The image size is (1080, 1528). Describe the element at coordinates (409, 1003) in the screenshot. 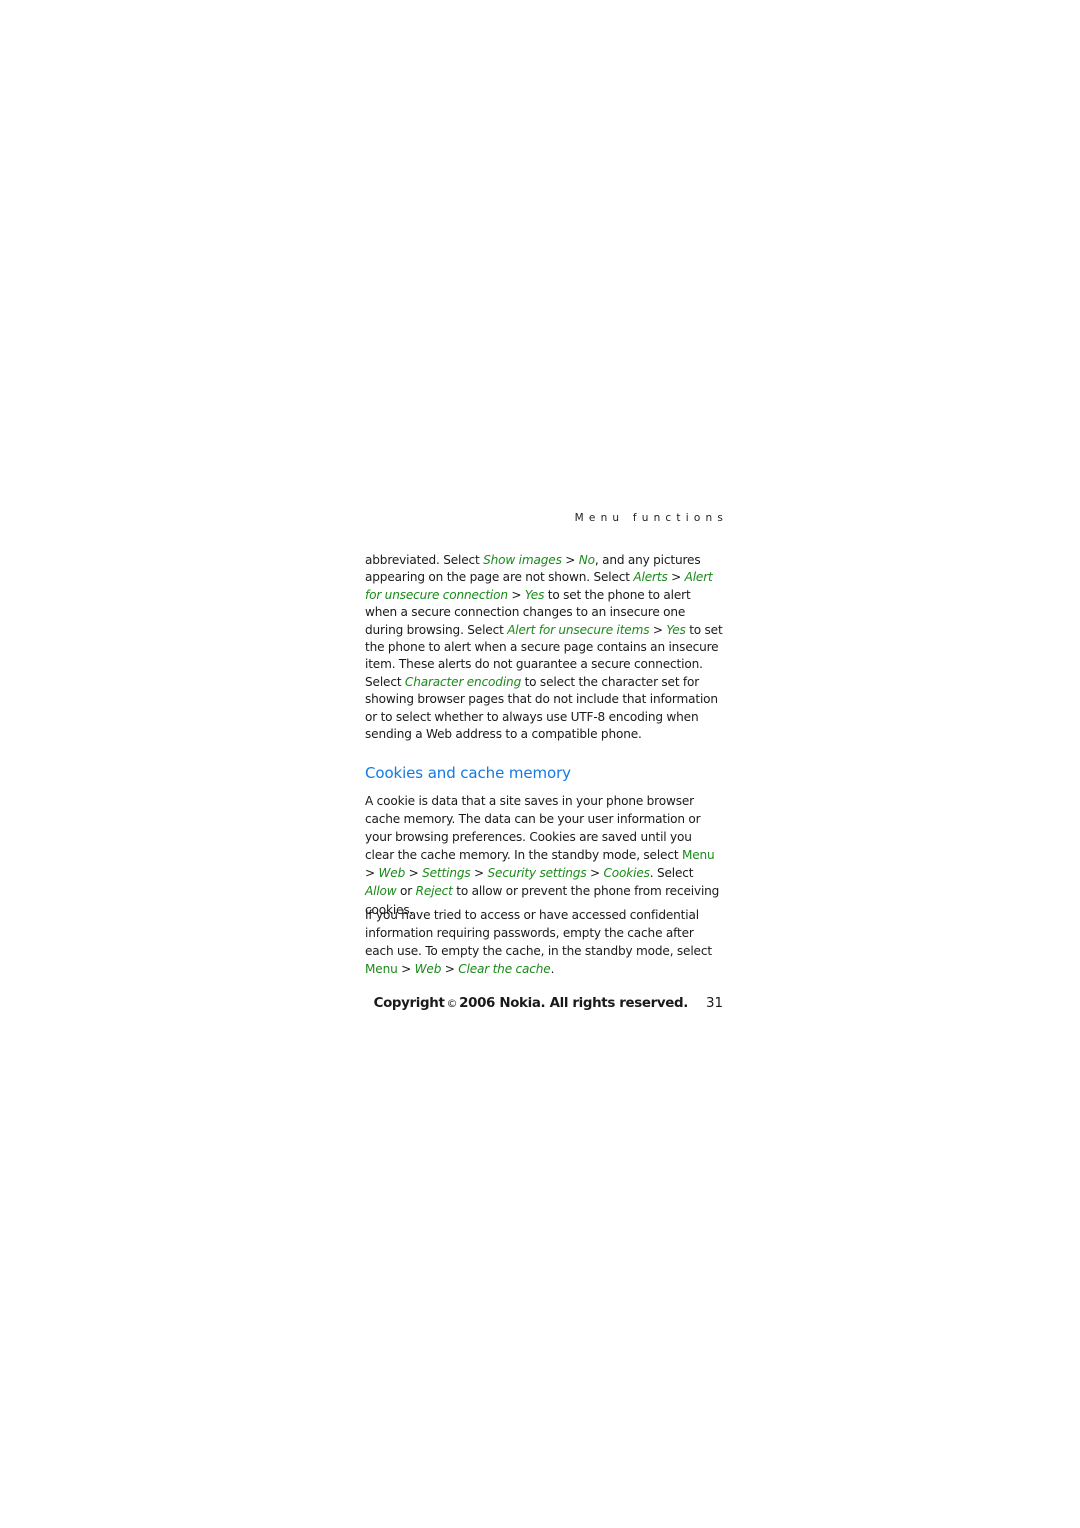

I see `copyright-label: Copyright` at that location.